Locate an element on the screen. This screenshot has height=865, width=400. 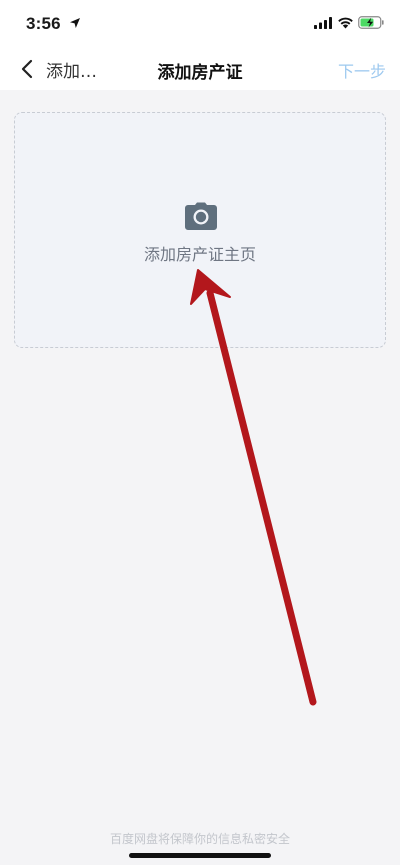
privacy-notice: 百度网盘将保障你的信息私密安全 is located at coordinates (199, 839).